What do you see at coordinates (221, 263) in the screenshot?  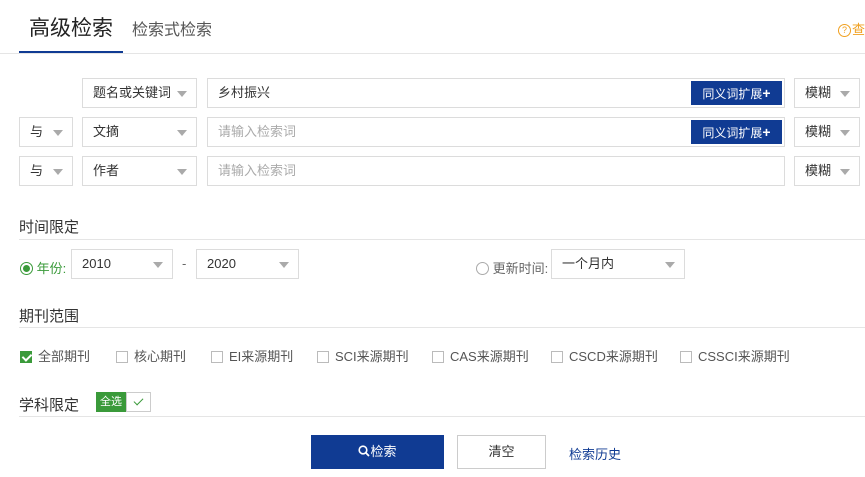 I see `year-to-value: 2020` at bounding box center [221, 263].